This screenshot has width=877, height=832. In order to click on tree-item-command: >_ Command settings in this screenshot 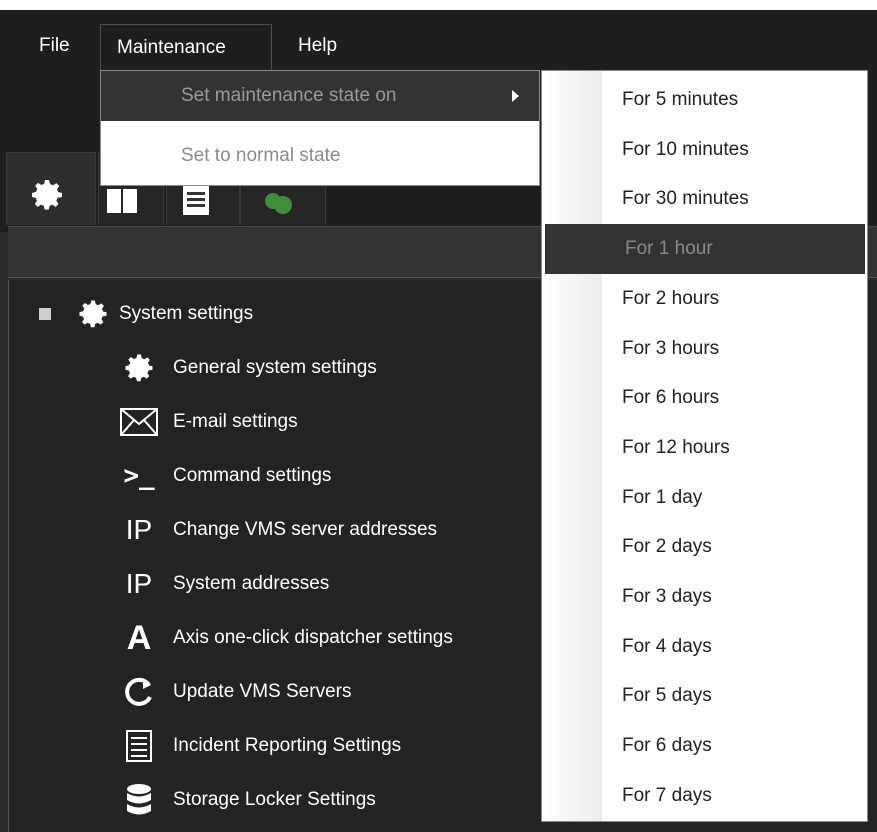, I will do `click(225, 476)`.